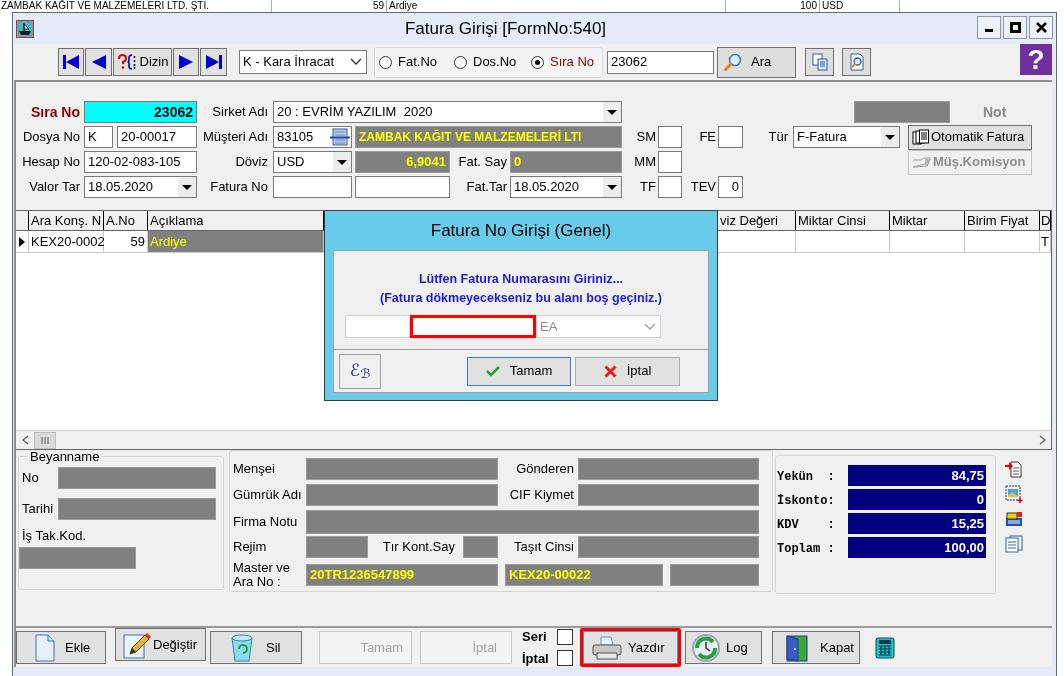 This screenshot has height=676, width=1064. I want to click on radio-option: Dos.No, so click(492, 62).